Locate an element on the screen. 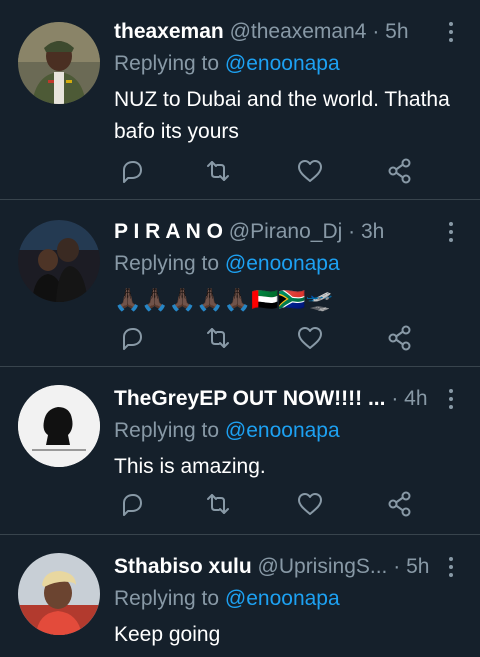 Image resolution: width=480 pixels, height=657 pixels. tweet-text: This is amazing. is located at coordinates (190, 466).